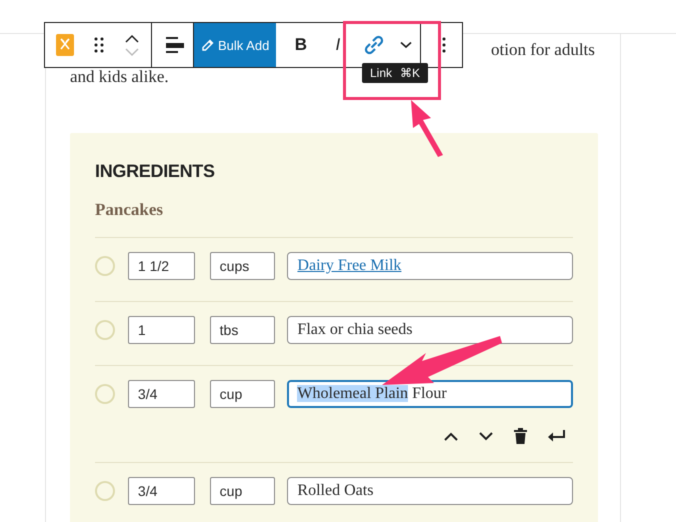  What do you see at coordinates (430, 491) in the screenshot?
I see `ingredient-field: Rolled Oats` at bounding box center [430, 491].